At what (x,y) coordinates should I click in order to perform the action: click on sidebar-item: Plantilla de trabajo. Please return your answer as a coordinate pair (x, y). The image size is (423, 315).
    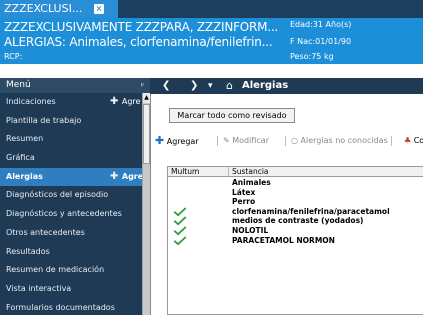
    Looking at the image, I should click on (71, 121).